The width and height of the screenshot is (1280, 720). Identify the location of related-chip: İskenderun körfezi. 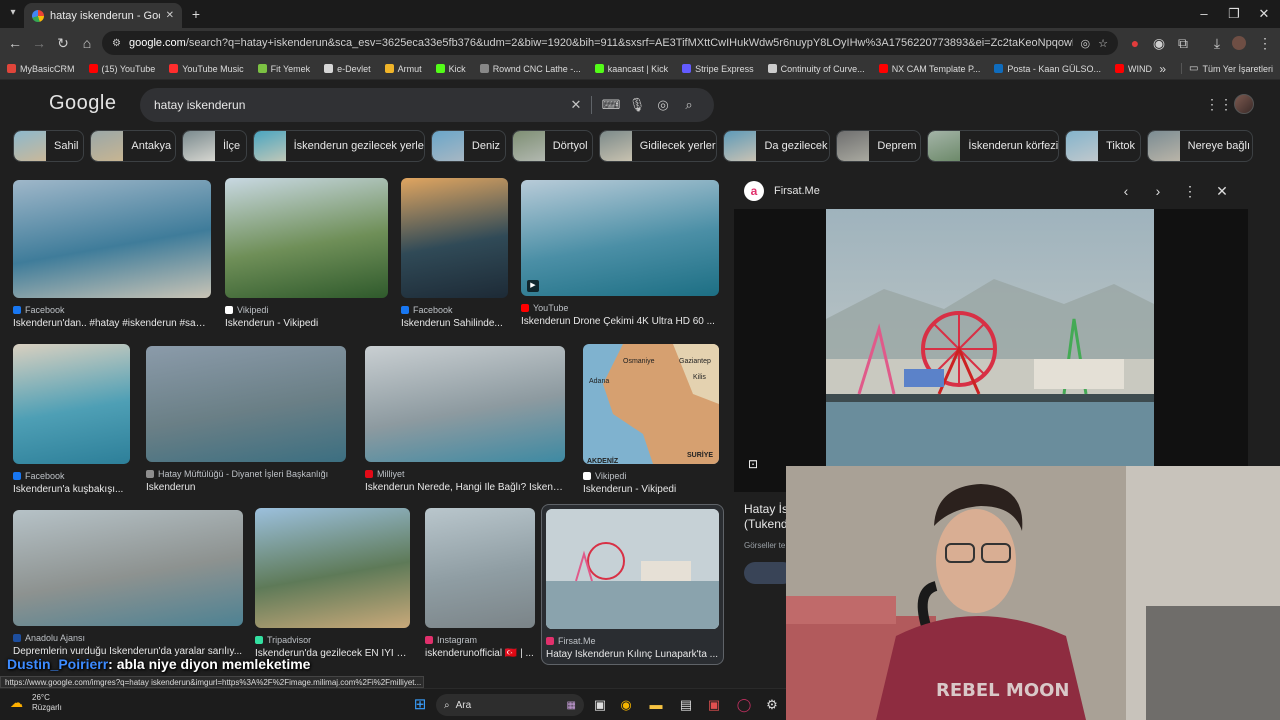
(993, 146).